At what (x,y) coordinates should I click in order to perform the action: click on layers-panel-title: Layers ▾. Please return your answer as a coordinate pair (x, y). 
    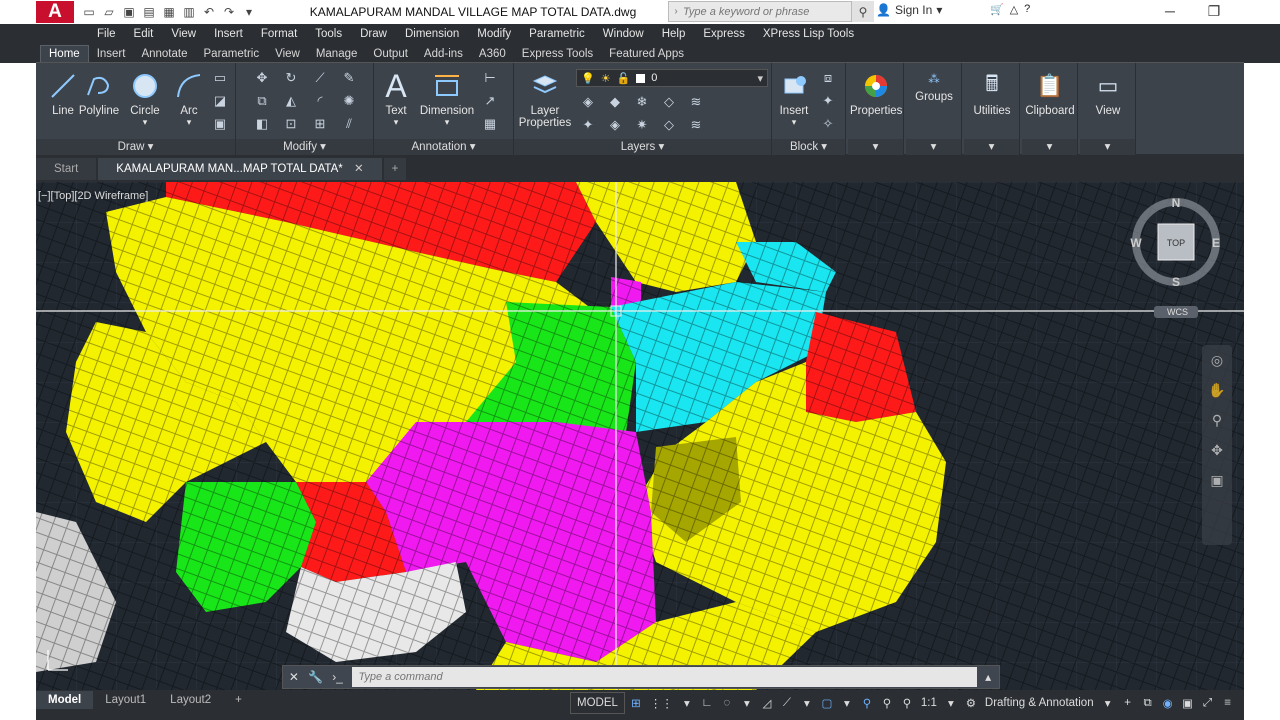
    Looking at the image, I should click on (642, 147).